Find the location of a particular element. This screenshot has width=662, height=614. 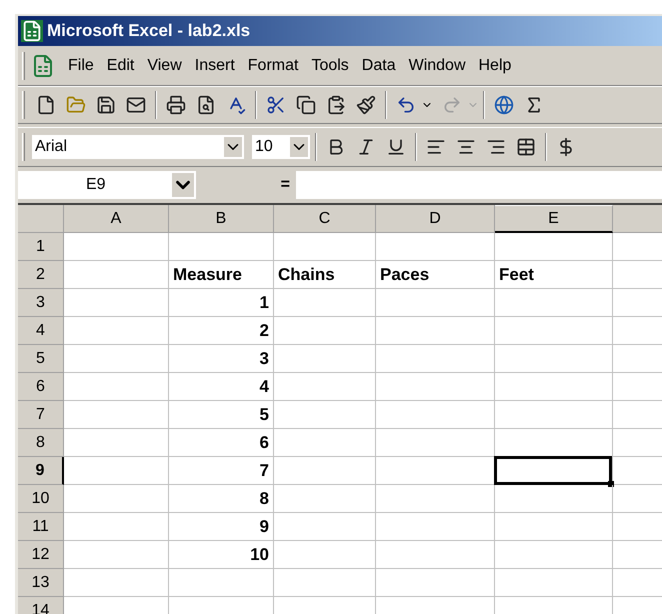

table-cell: Paces is located at coordinates (435, 275).